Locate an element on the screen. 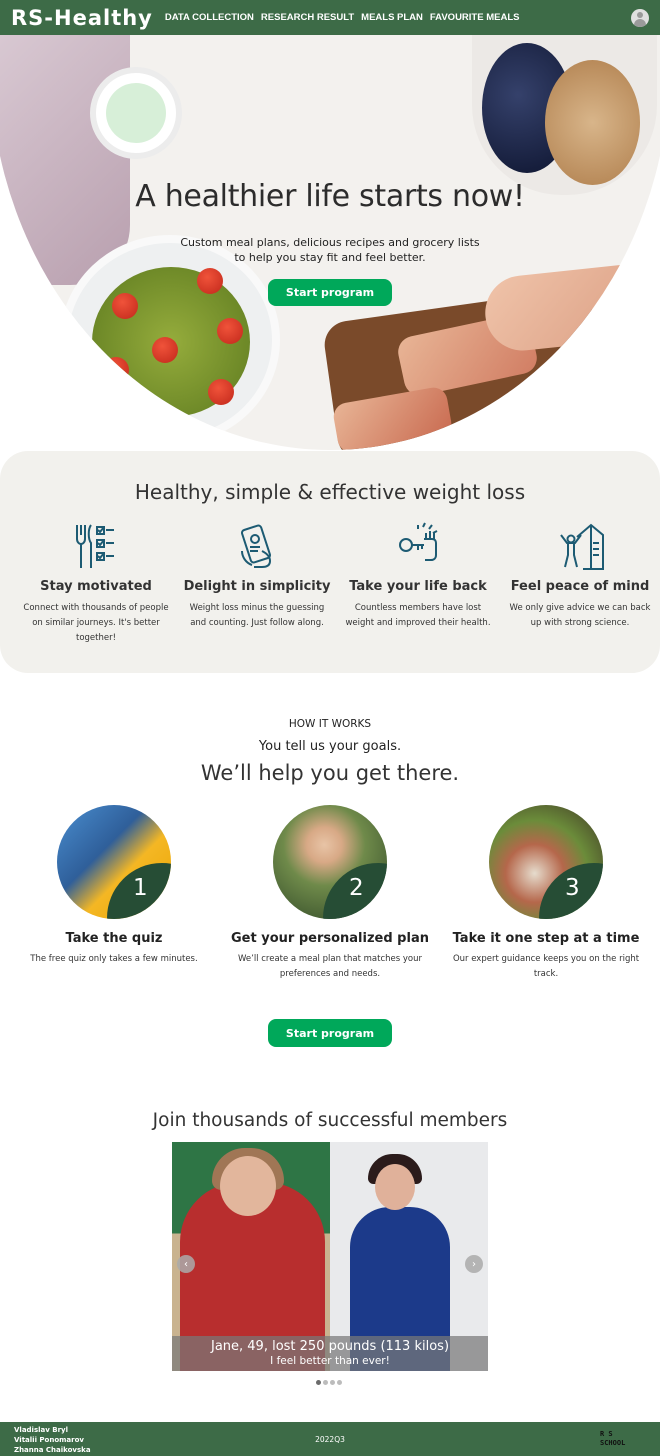  caption-quote: I feel better than ever! is located at coordinates (330, 1361).